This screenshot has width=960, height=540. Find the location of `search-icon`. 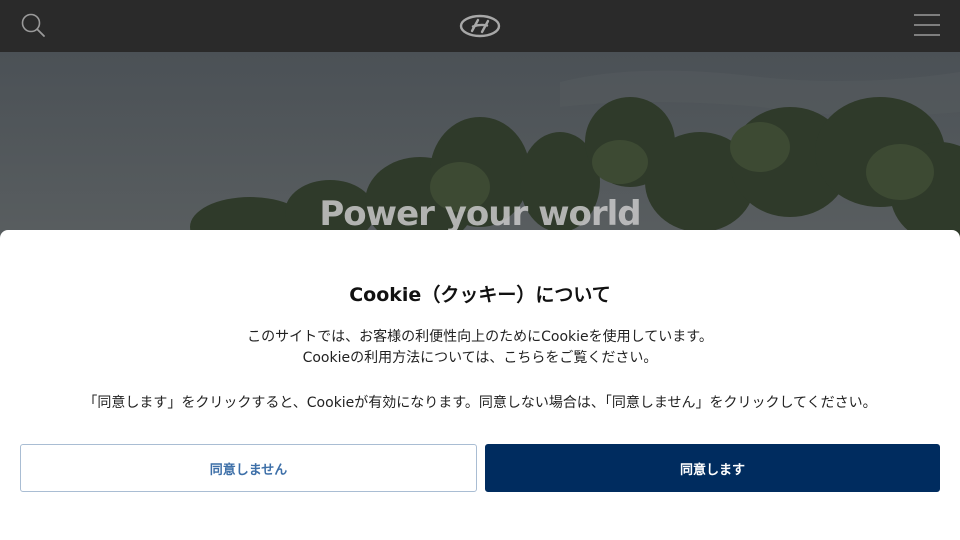

search-icon is located at coordinates (33, 25).